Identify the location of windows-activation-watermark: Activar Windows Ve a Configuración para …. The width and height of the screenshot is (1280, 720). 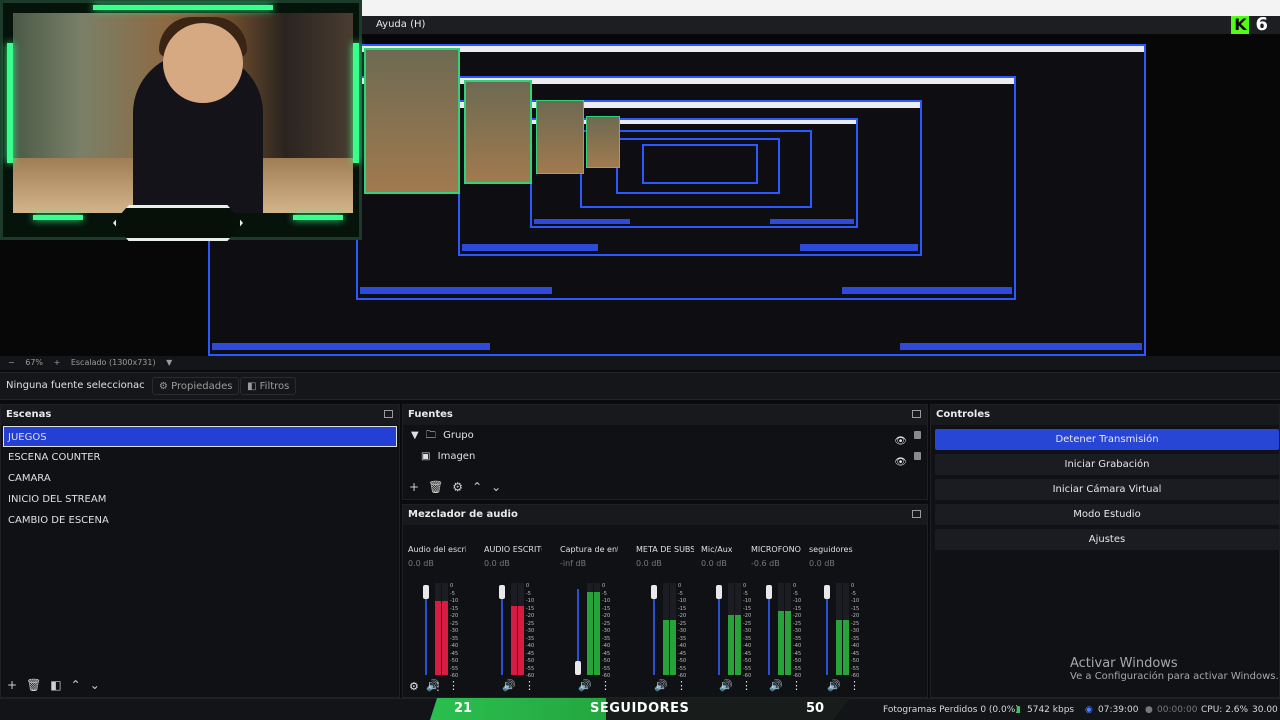
(1174, 669).